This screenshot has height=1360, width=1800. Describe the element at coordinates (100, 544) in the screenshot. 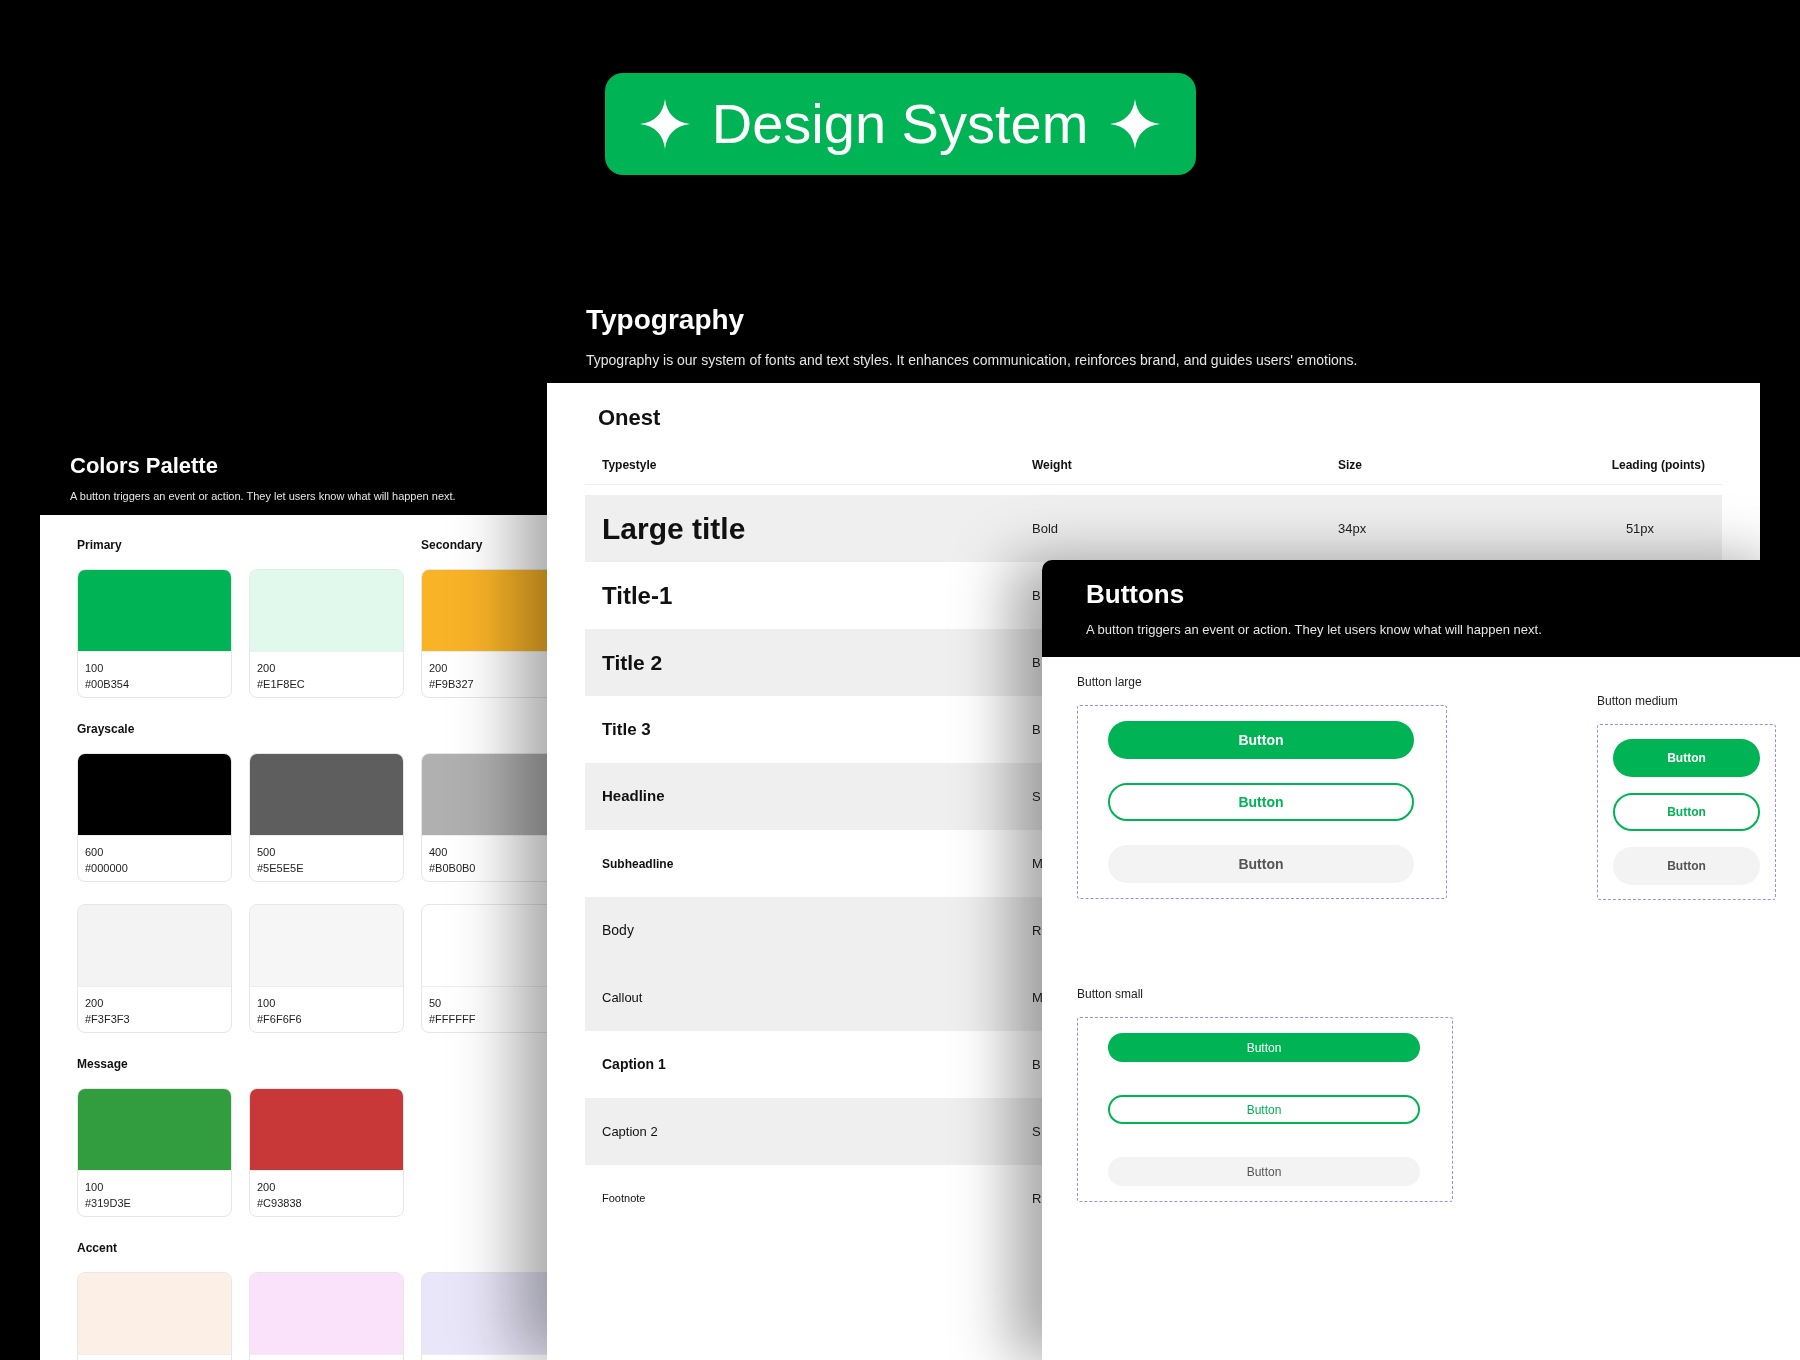

I see `palette-group-label: Primary` at that location.